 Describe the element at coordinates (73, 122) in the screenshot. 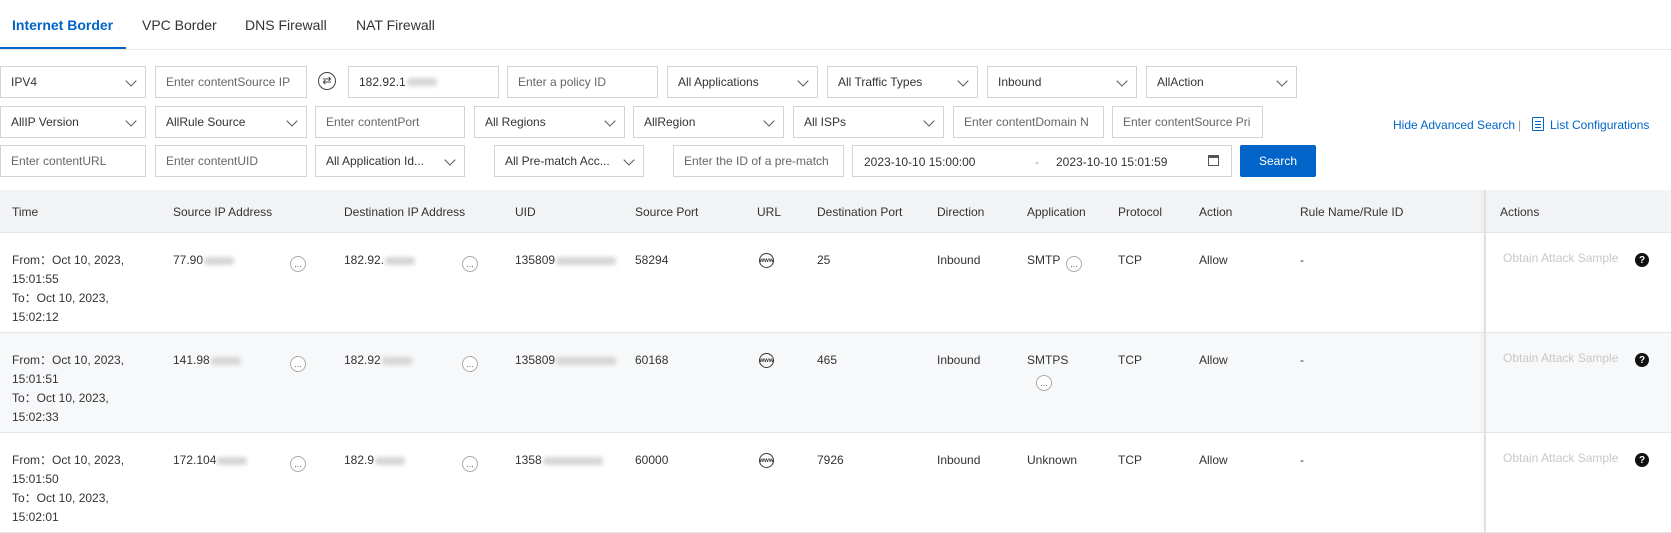

I see `ip-version-select: AllIP Version` at that location.